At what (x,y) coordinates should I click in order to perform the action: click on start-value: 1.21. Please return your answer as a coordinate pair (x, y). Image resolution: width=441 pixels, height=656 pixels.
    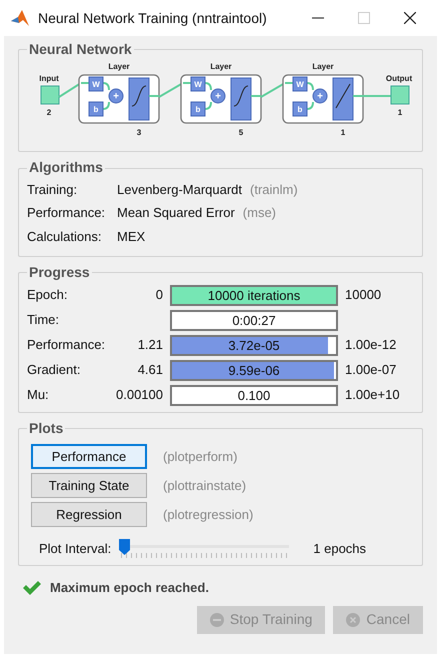
    Looking at the image, I should click on (149, 345).